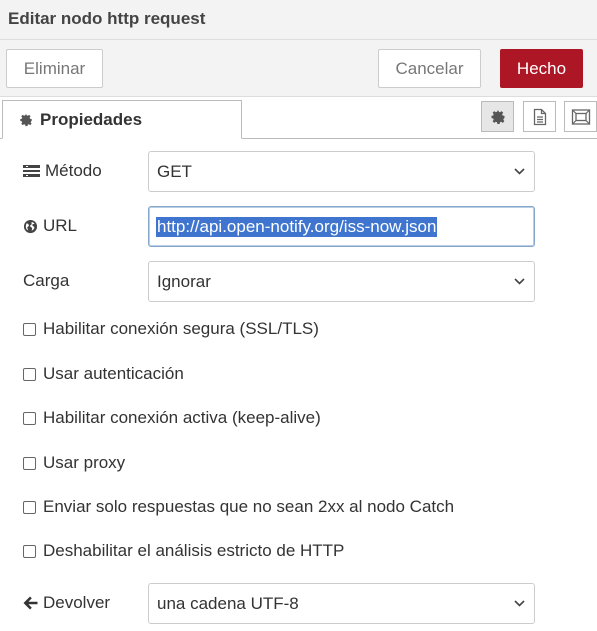  What do you see at coordinates (341, 281) in the screenshot?
I see `payload-select: Ignorar` at bounding box center [341, 281].